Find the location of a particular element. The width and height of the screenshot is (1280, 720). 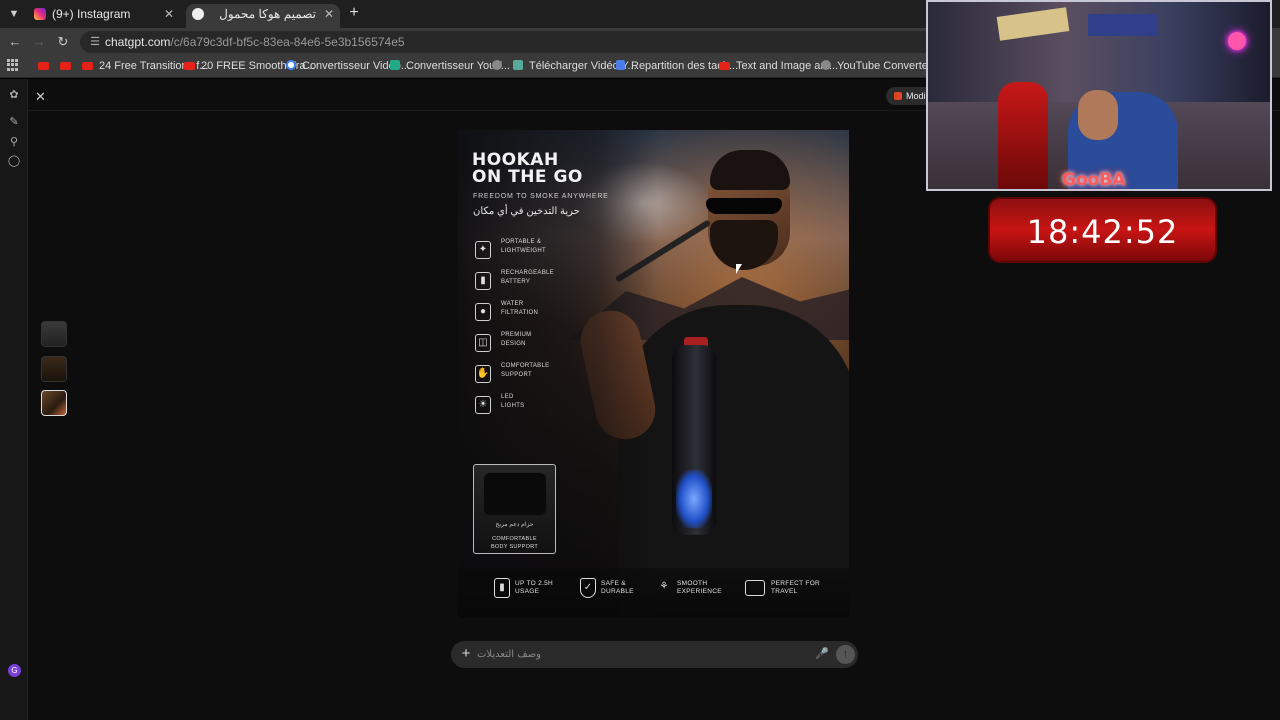

apps-grid-icon is located at coordinates (13, 65).